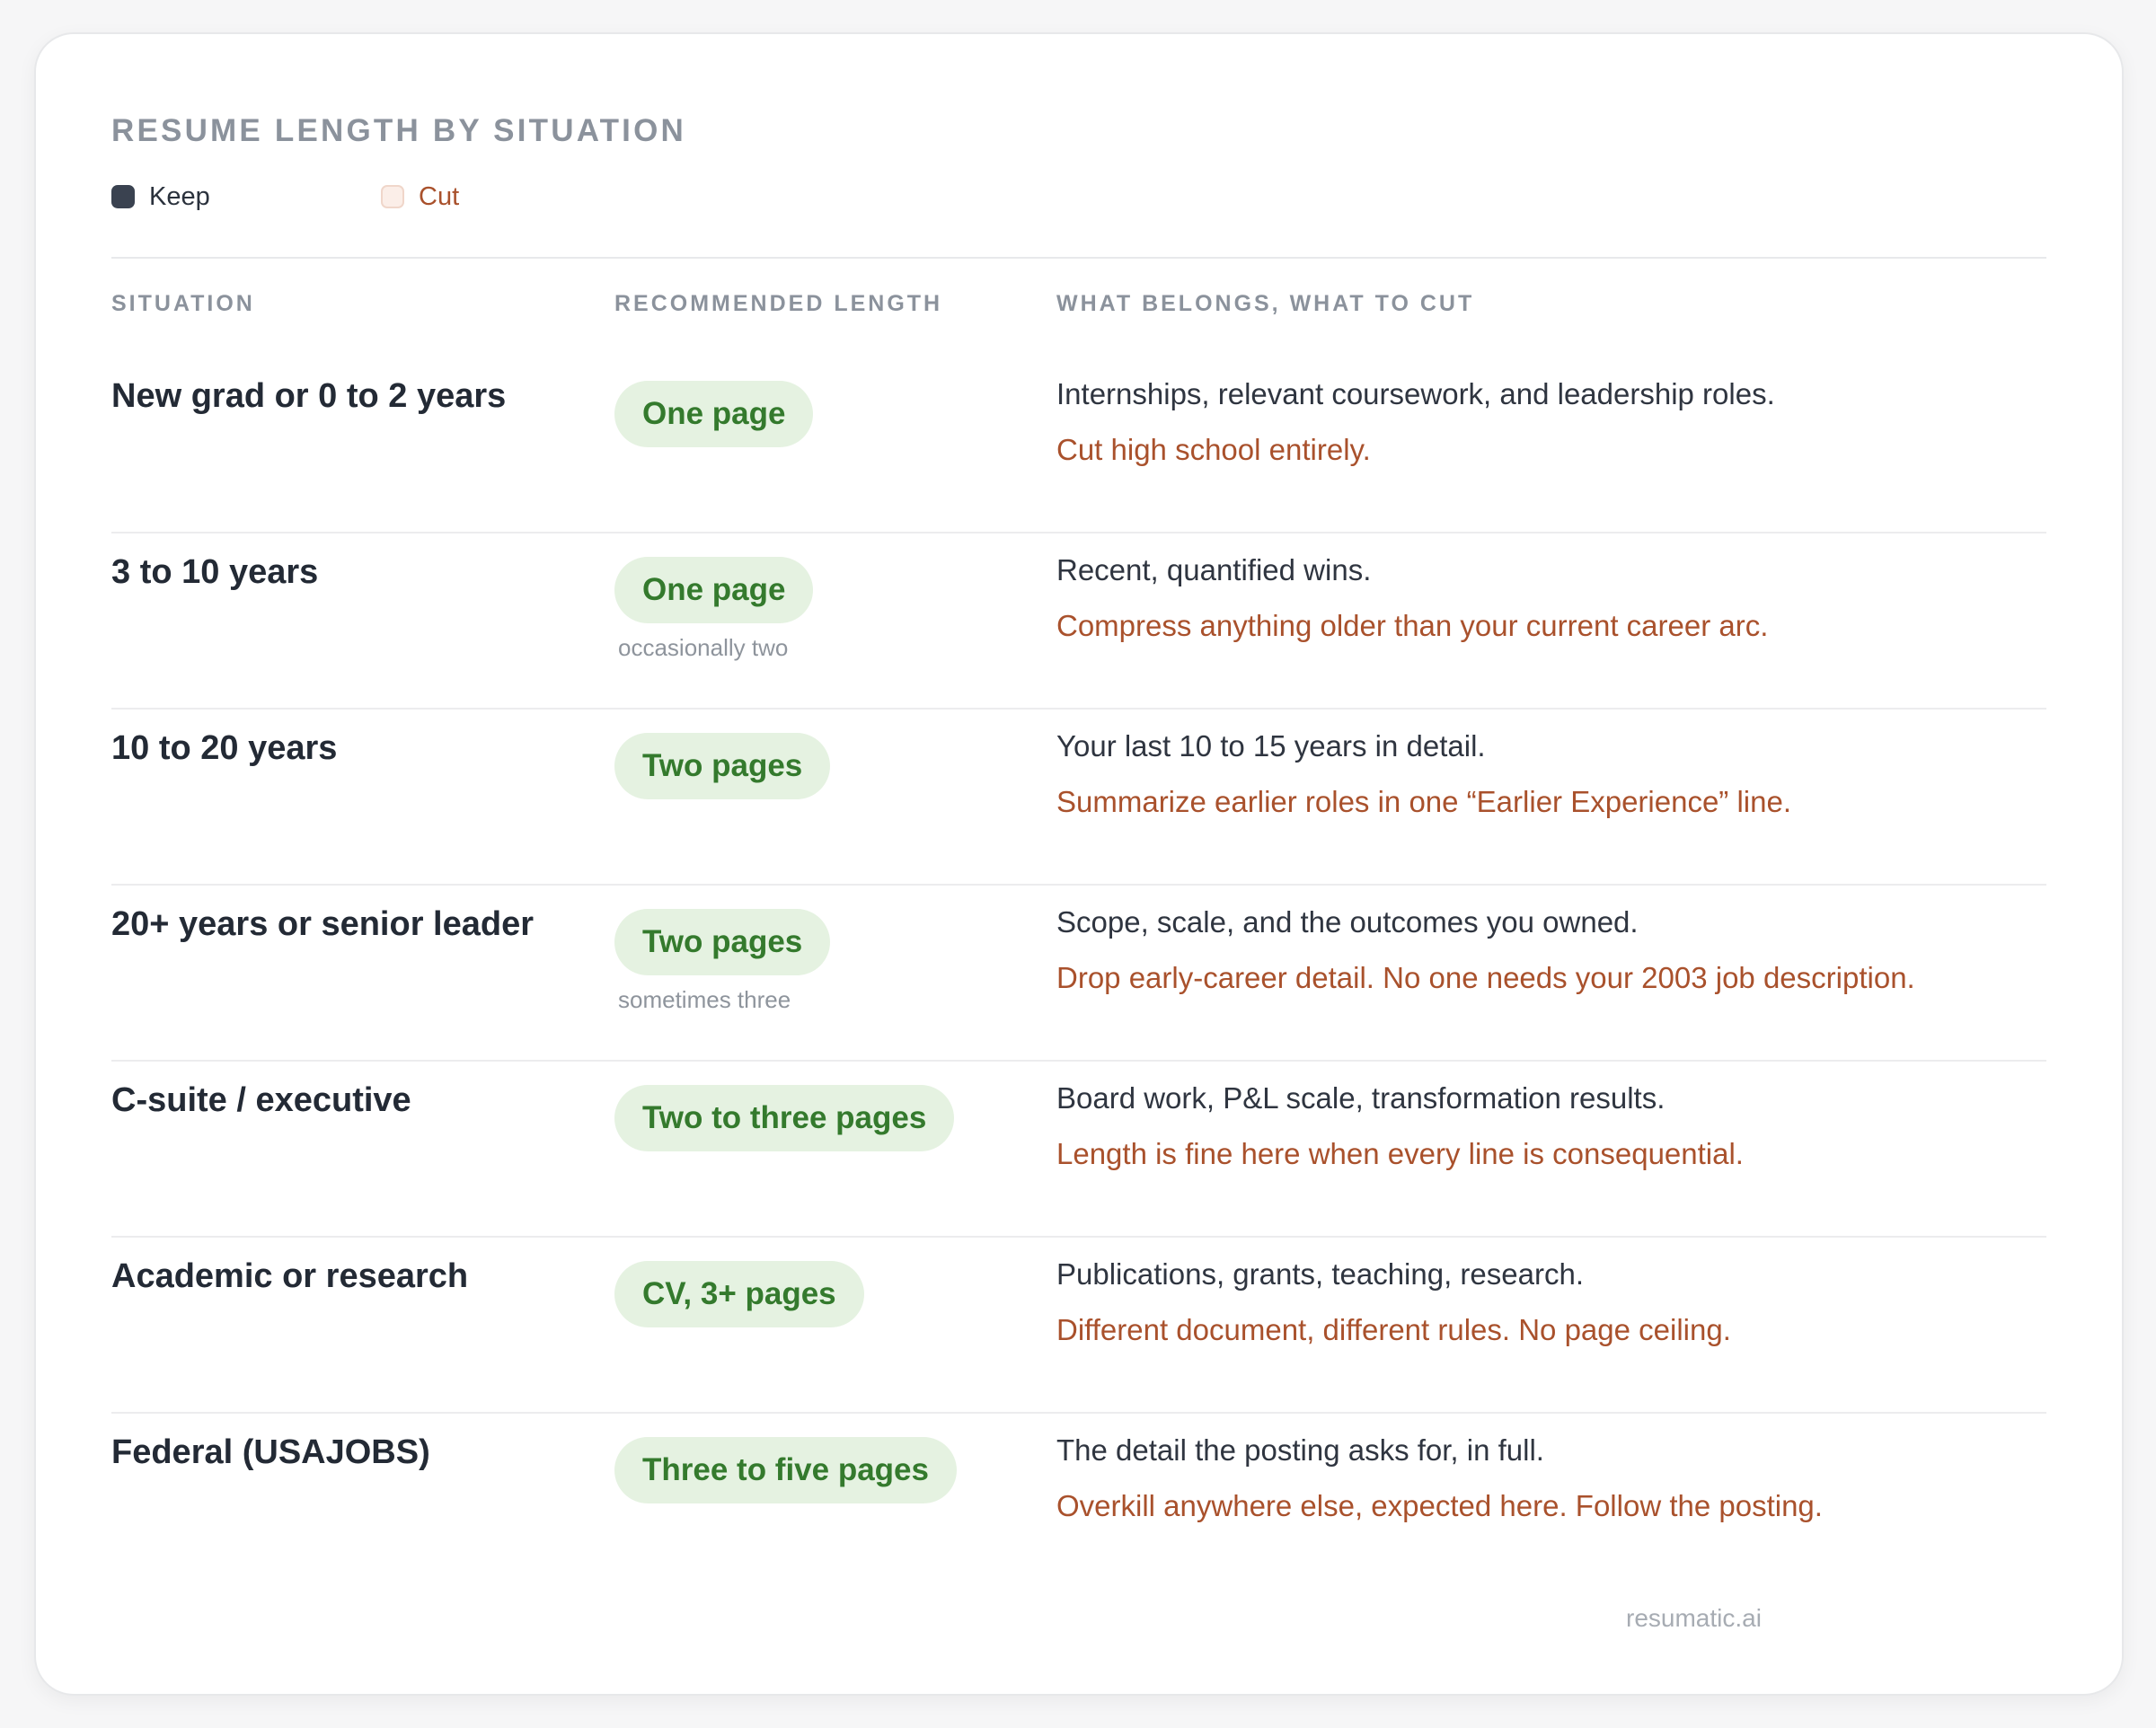 The height and width of the screenshot is (1728, 2156). What do you see at coordinates (290, 1276) in the screenshot?
I see `situation-label: Academic or research` at bounding box center [290, 1276].